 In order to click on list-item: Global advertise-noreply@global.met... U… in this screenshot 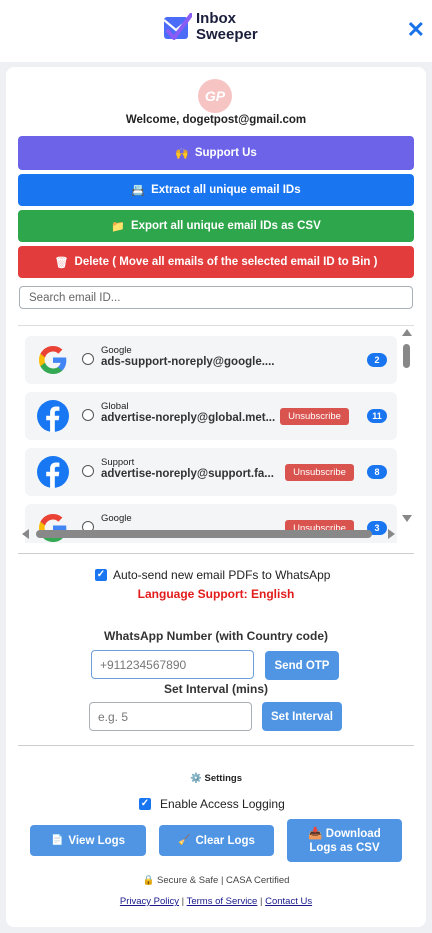, I will do `click(211, 416)`.